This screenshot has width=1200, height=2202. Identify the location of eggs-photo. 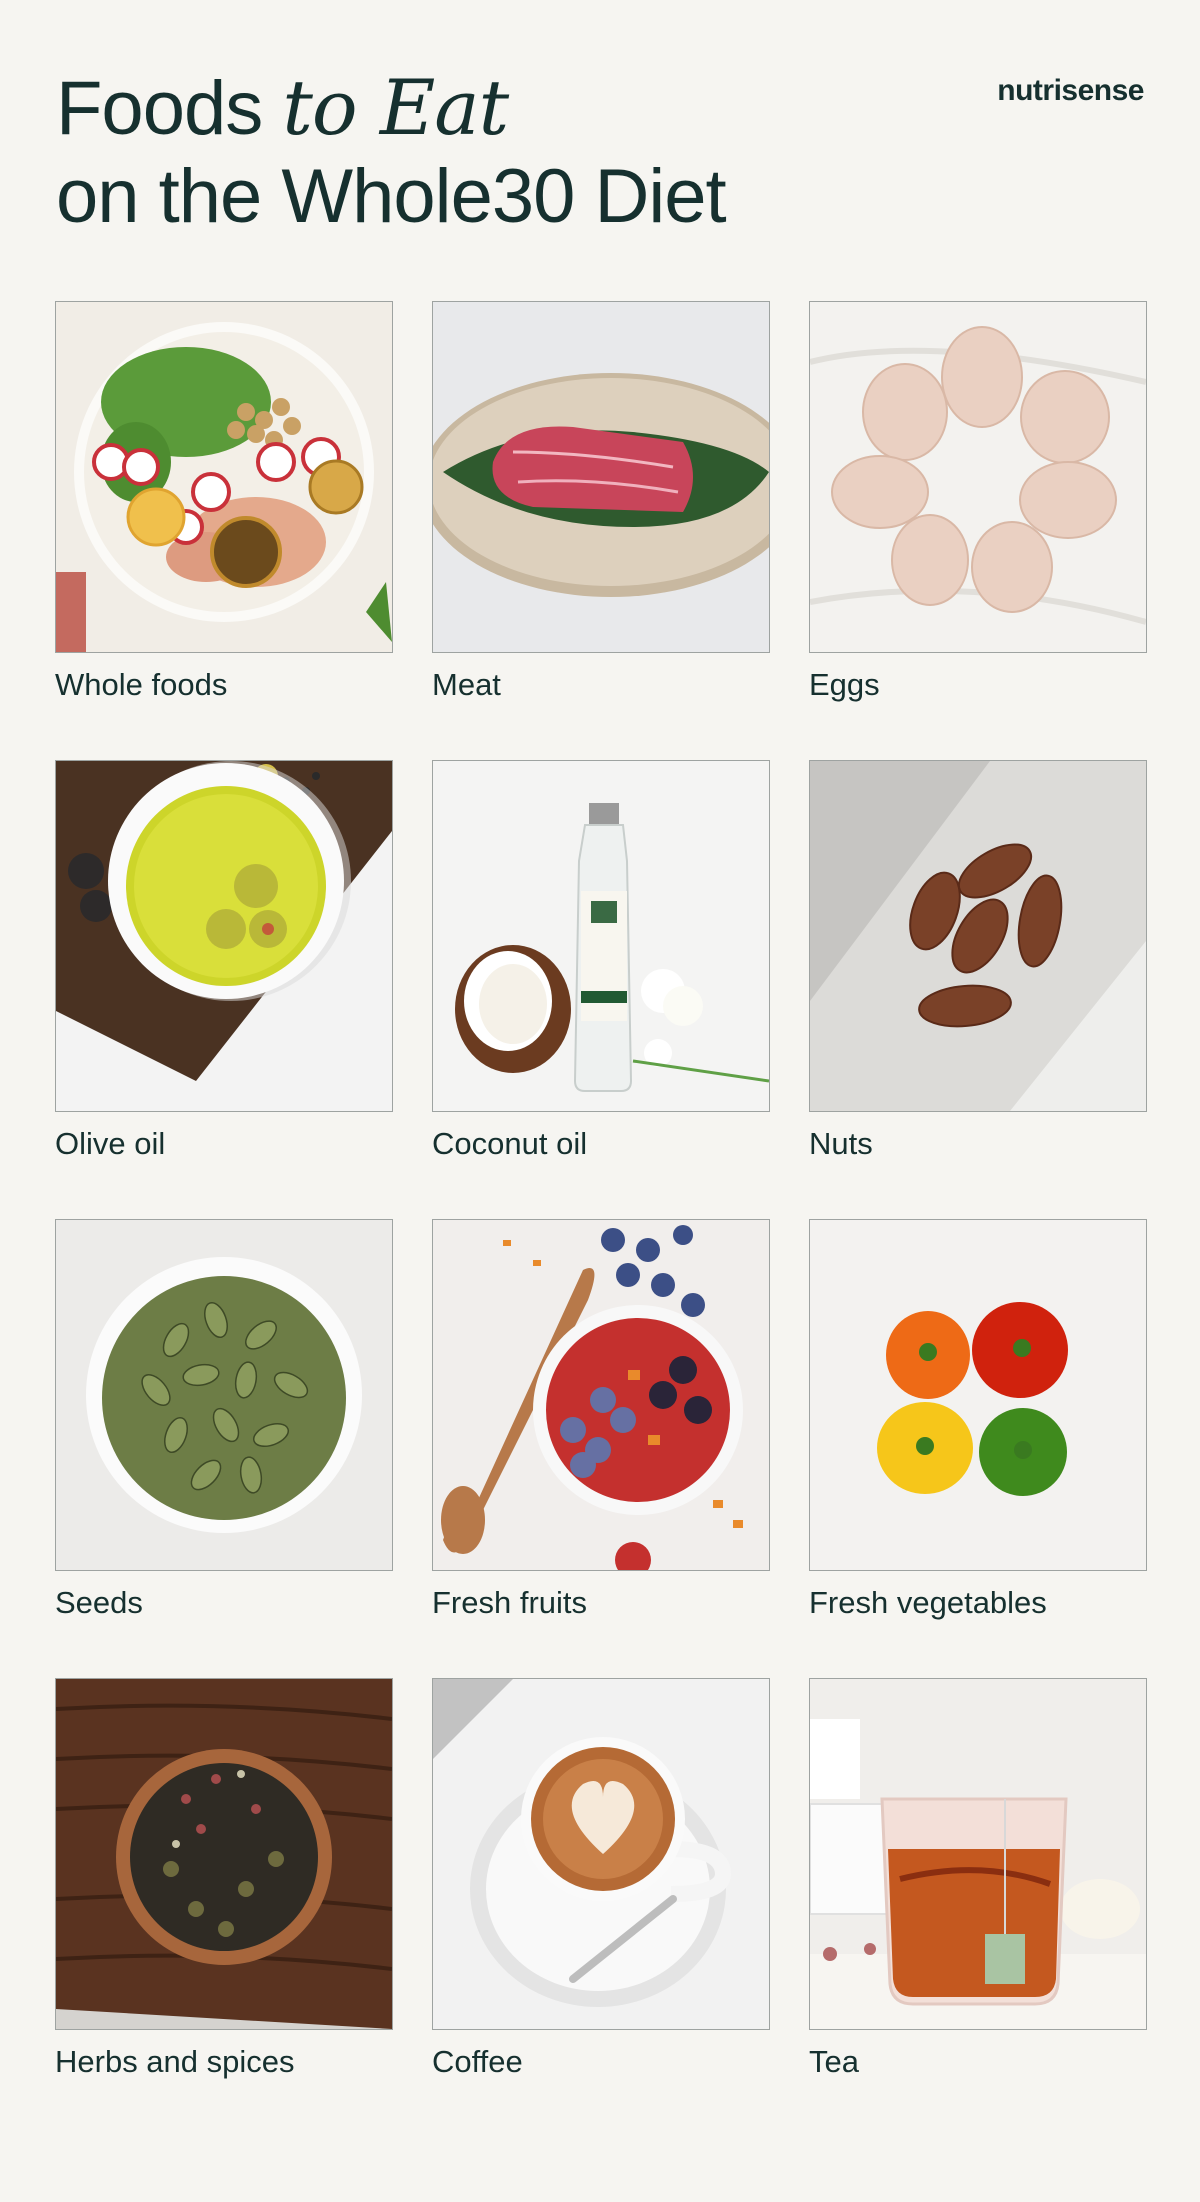
(978, 477).